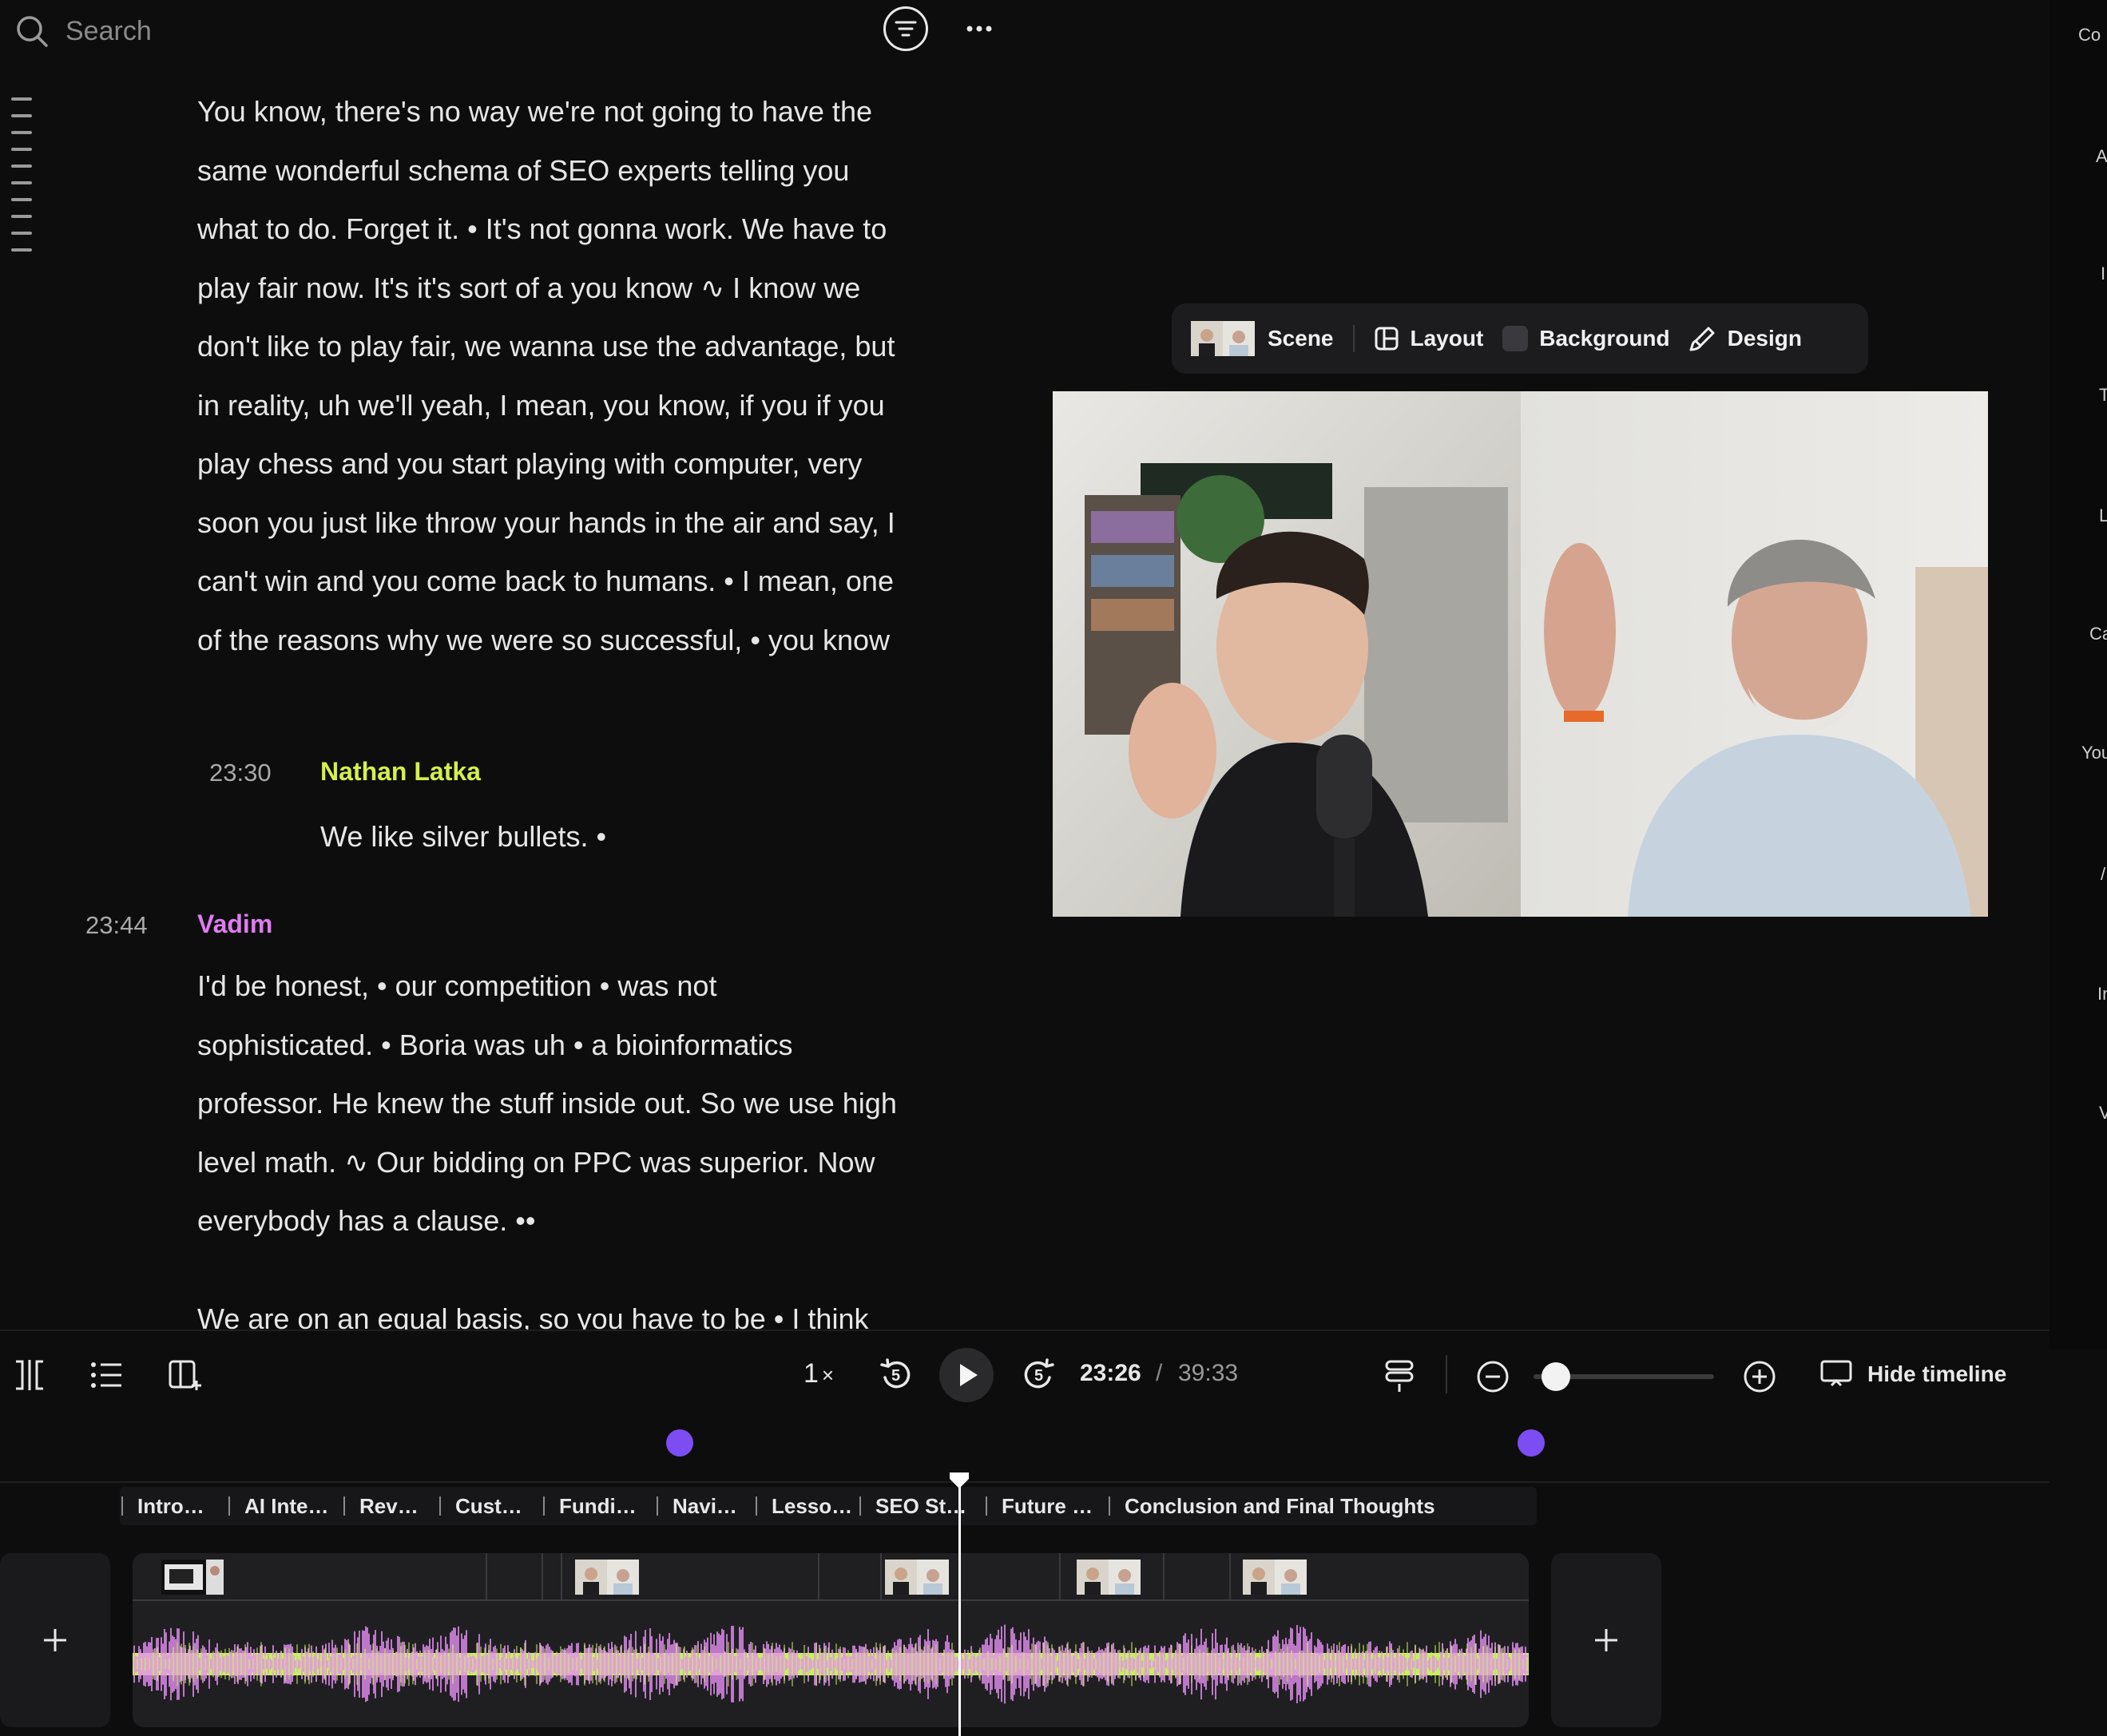 Image resolution: width=2107 pixels, height=1736 pixels. I want to click on player-bar: 1 × 5 5 23:26 / 39:33 Hide timeline, so click(1024, 1374).